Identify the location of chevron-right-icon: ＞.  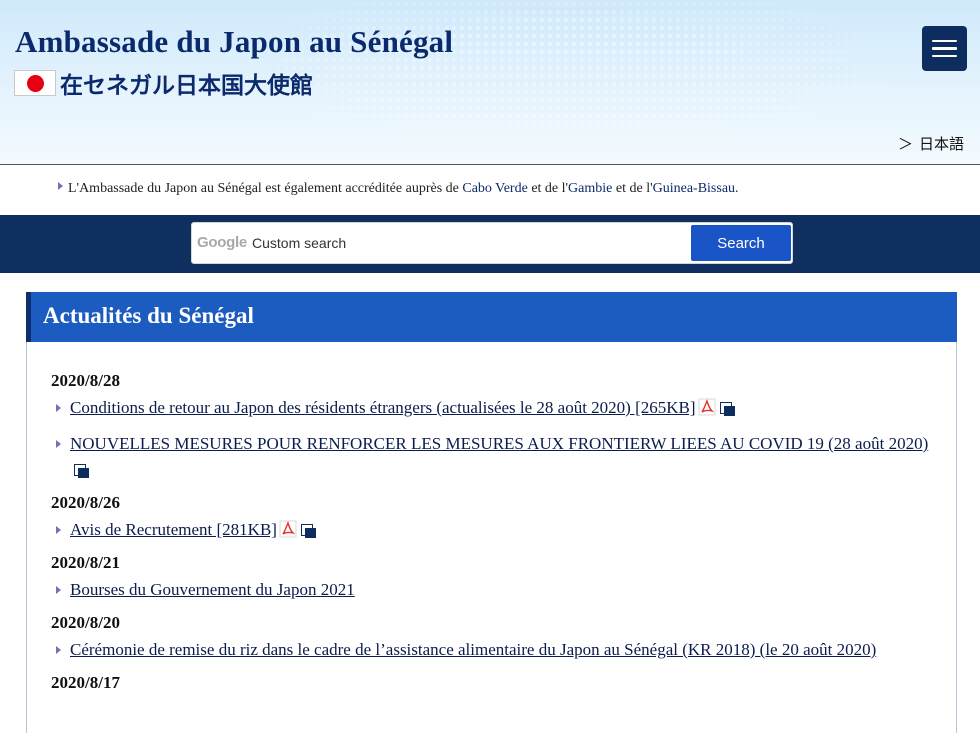
(906, 144).